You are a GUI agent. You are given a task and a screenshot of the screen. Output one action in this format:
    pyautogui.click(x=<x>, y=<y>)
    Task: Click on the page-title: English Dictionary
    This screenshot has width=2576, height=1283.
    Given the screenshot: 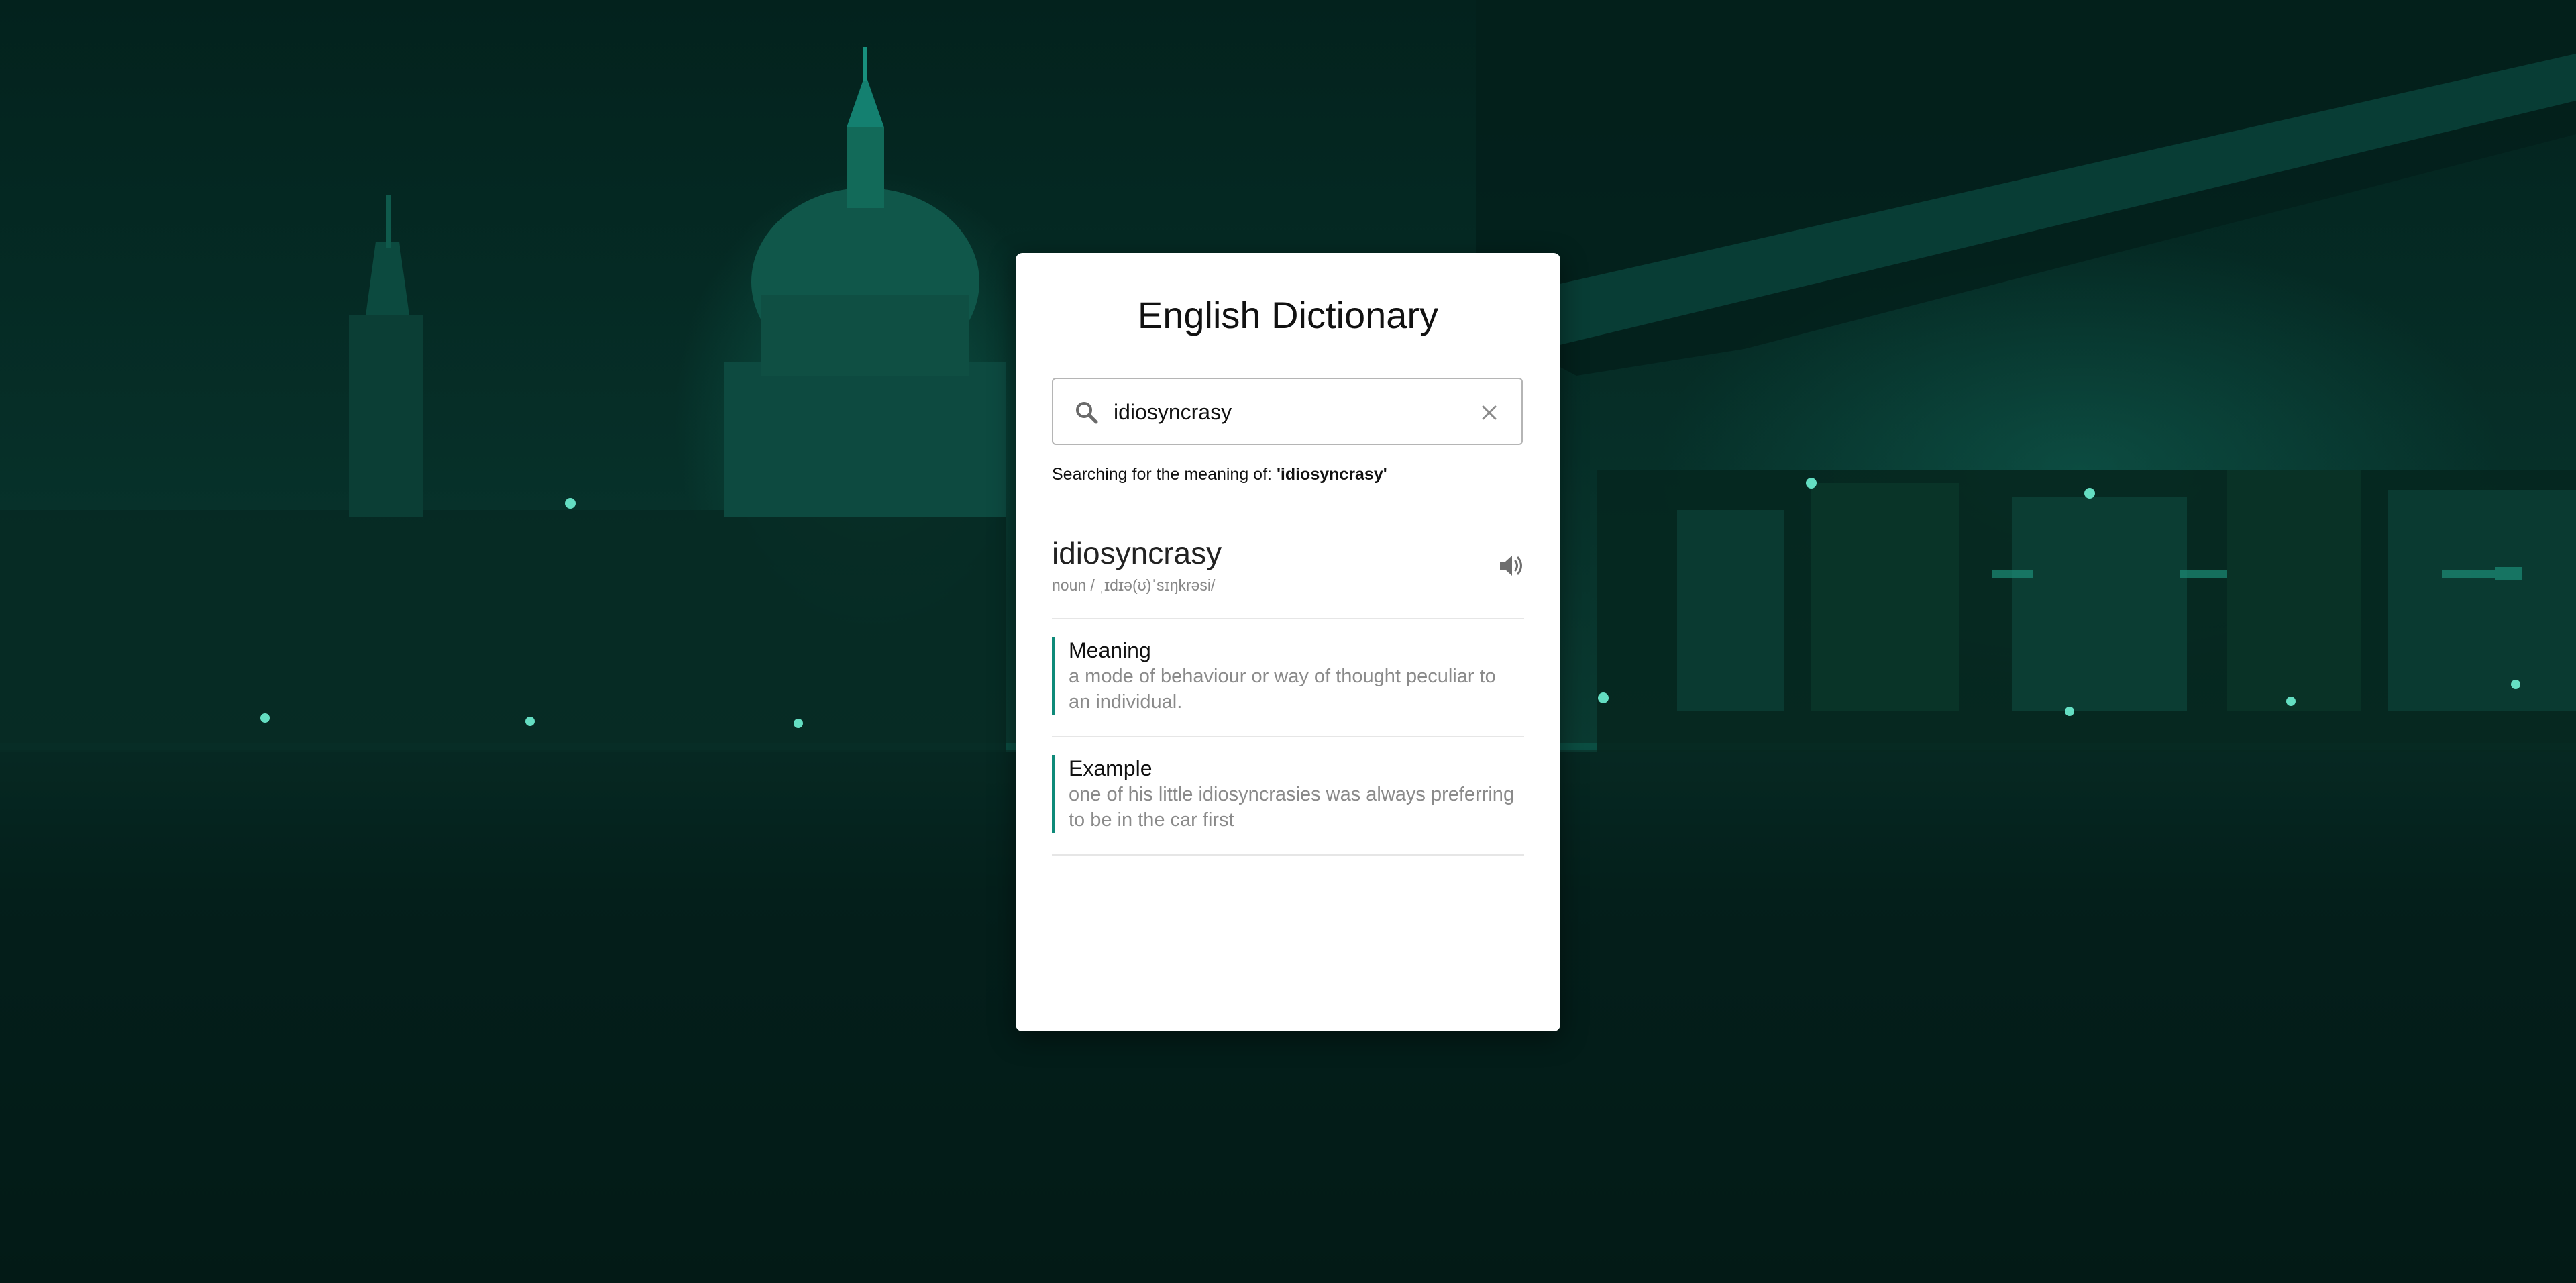 What is the action you would take?
    pyautogui.click(x=1288, y=315)
    